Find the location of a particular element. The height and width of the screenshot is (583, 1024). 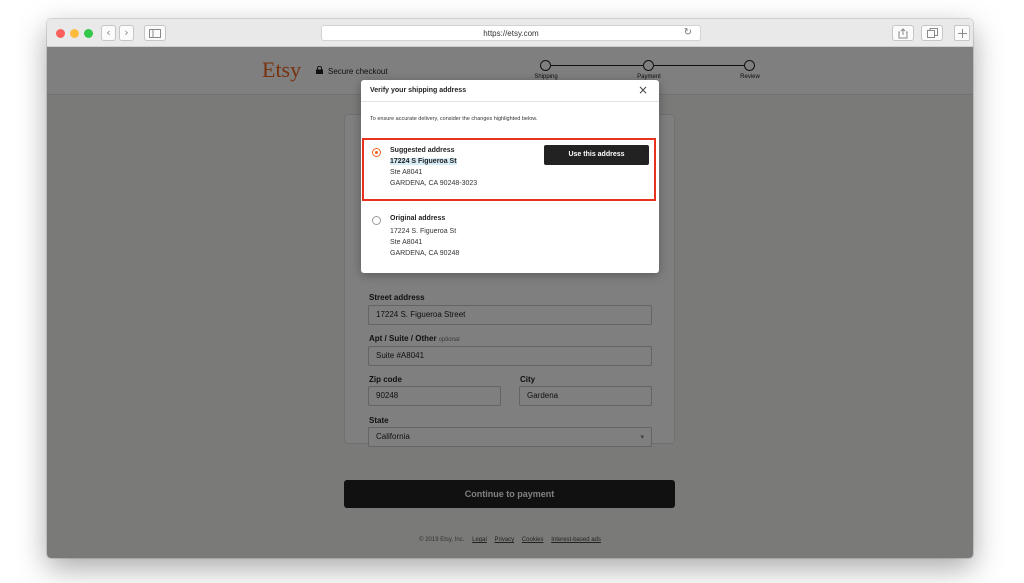

use-this-address-button: Use this address is located at coordinates (596, 155).